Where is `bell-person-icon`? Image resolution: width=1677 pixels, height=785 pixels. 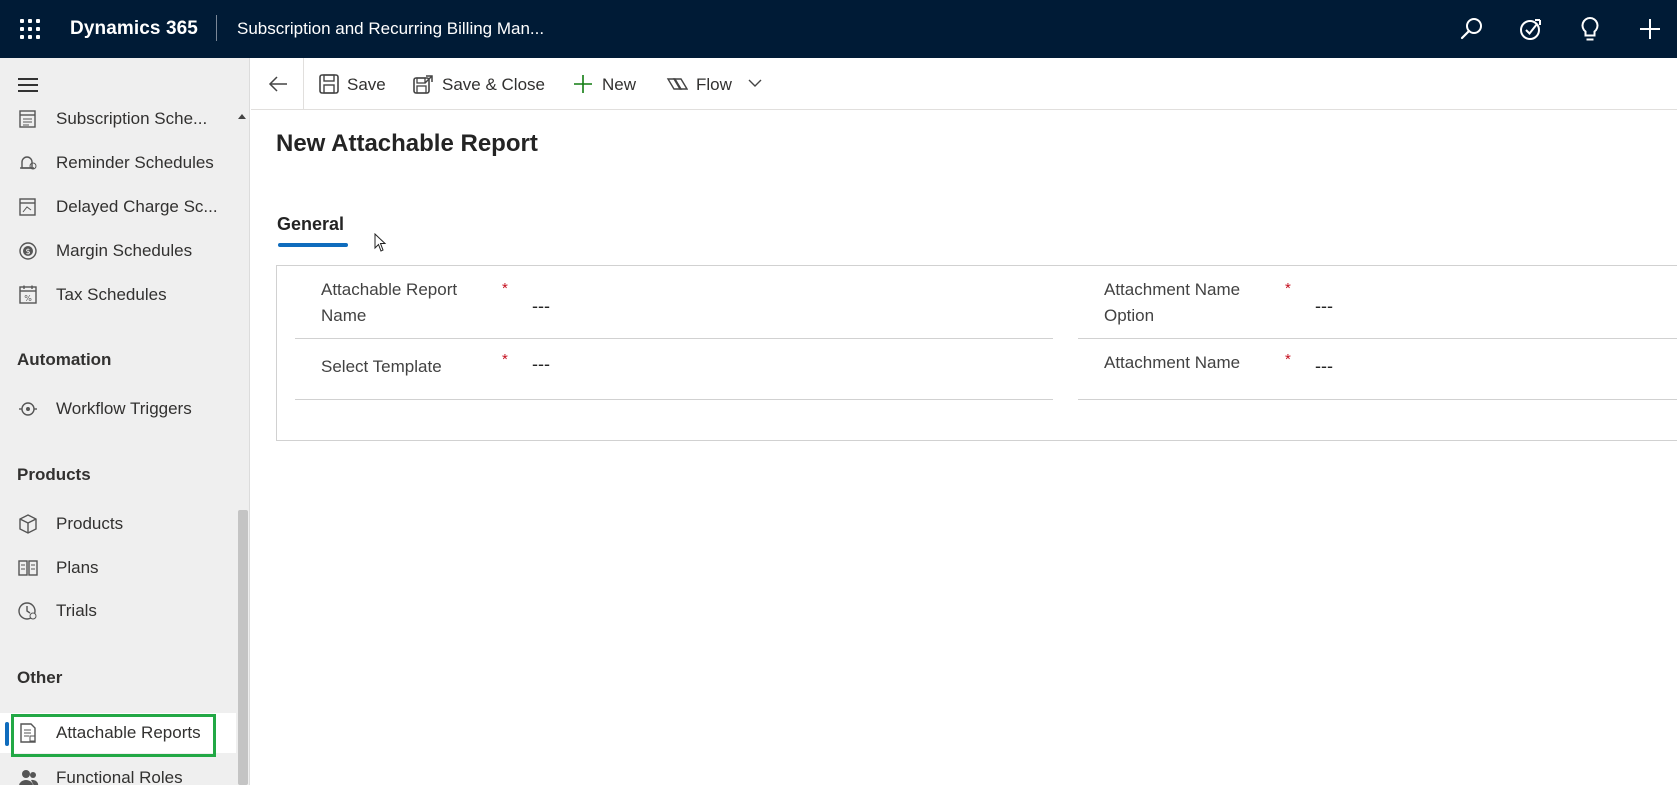
bell-person-icon is located at coordinates (28, 163).